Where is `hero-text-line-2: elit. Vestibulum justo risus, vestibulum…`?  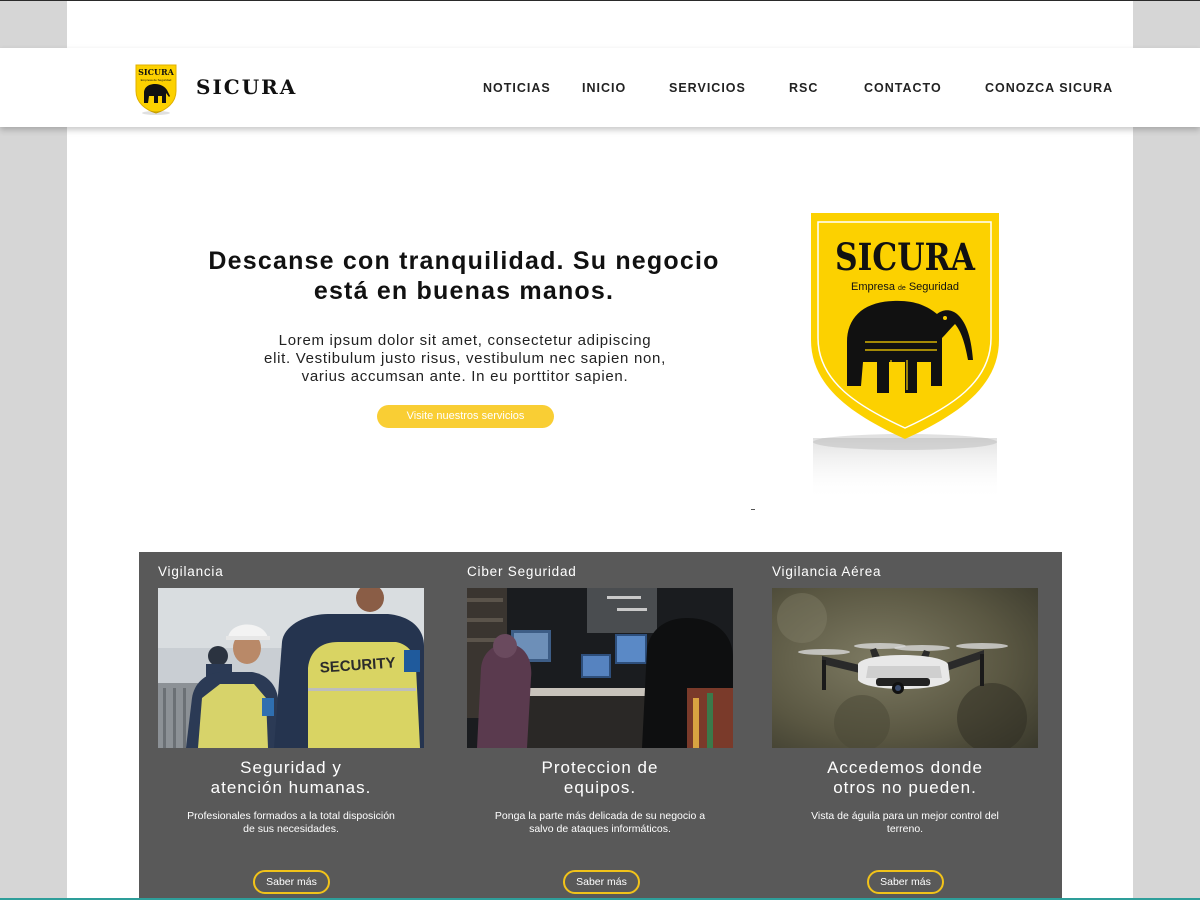
hero-text-line-2: elit. Vestibulum justo risus, vestibulum… is located at coordinates (465, 358).